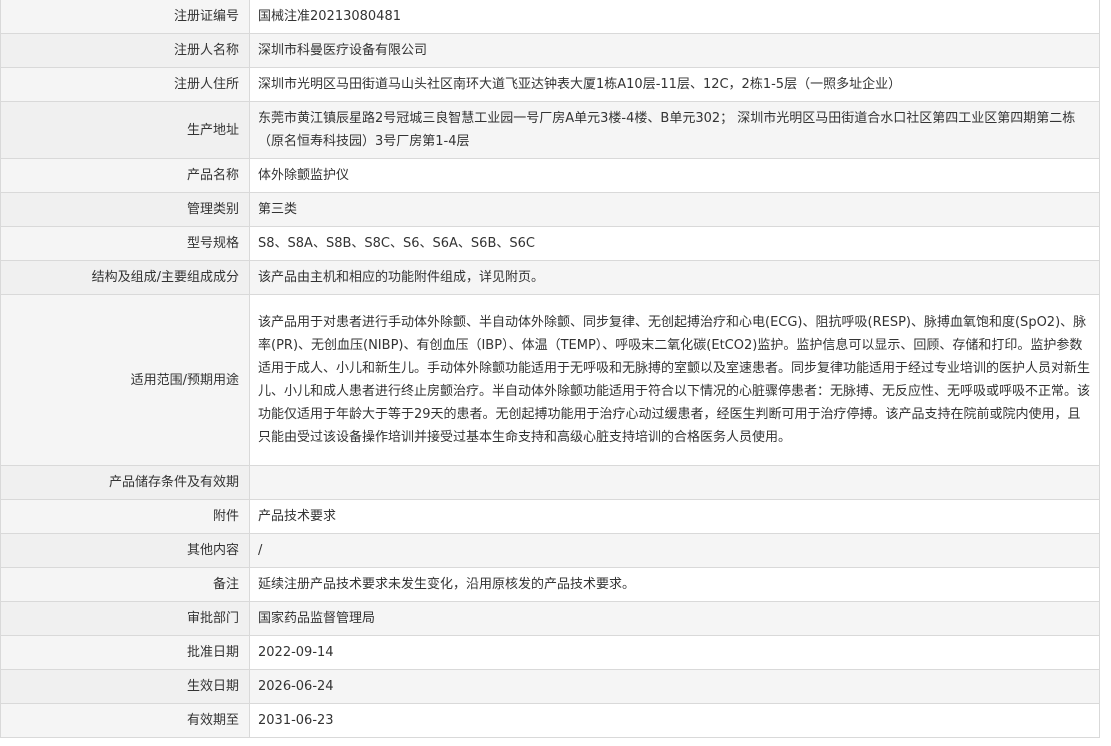  What do you see at coordinates (674, 277) in the screenshot?
I see `field-value: 该产品由主机和相应的功能附件组成，详见附页。` at bounding box center [674, 277].